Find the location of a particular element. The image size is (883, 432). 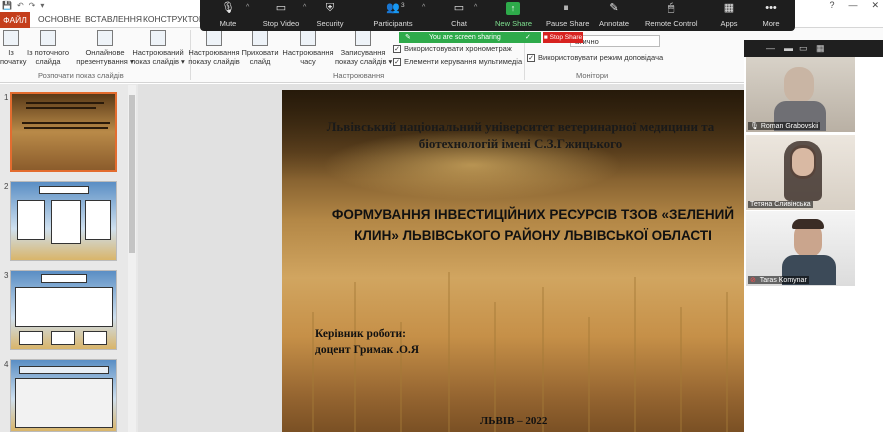

participant-name: Тетяна Сливінська is located at coordinates (780, 204).